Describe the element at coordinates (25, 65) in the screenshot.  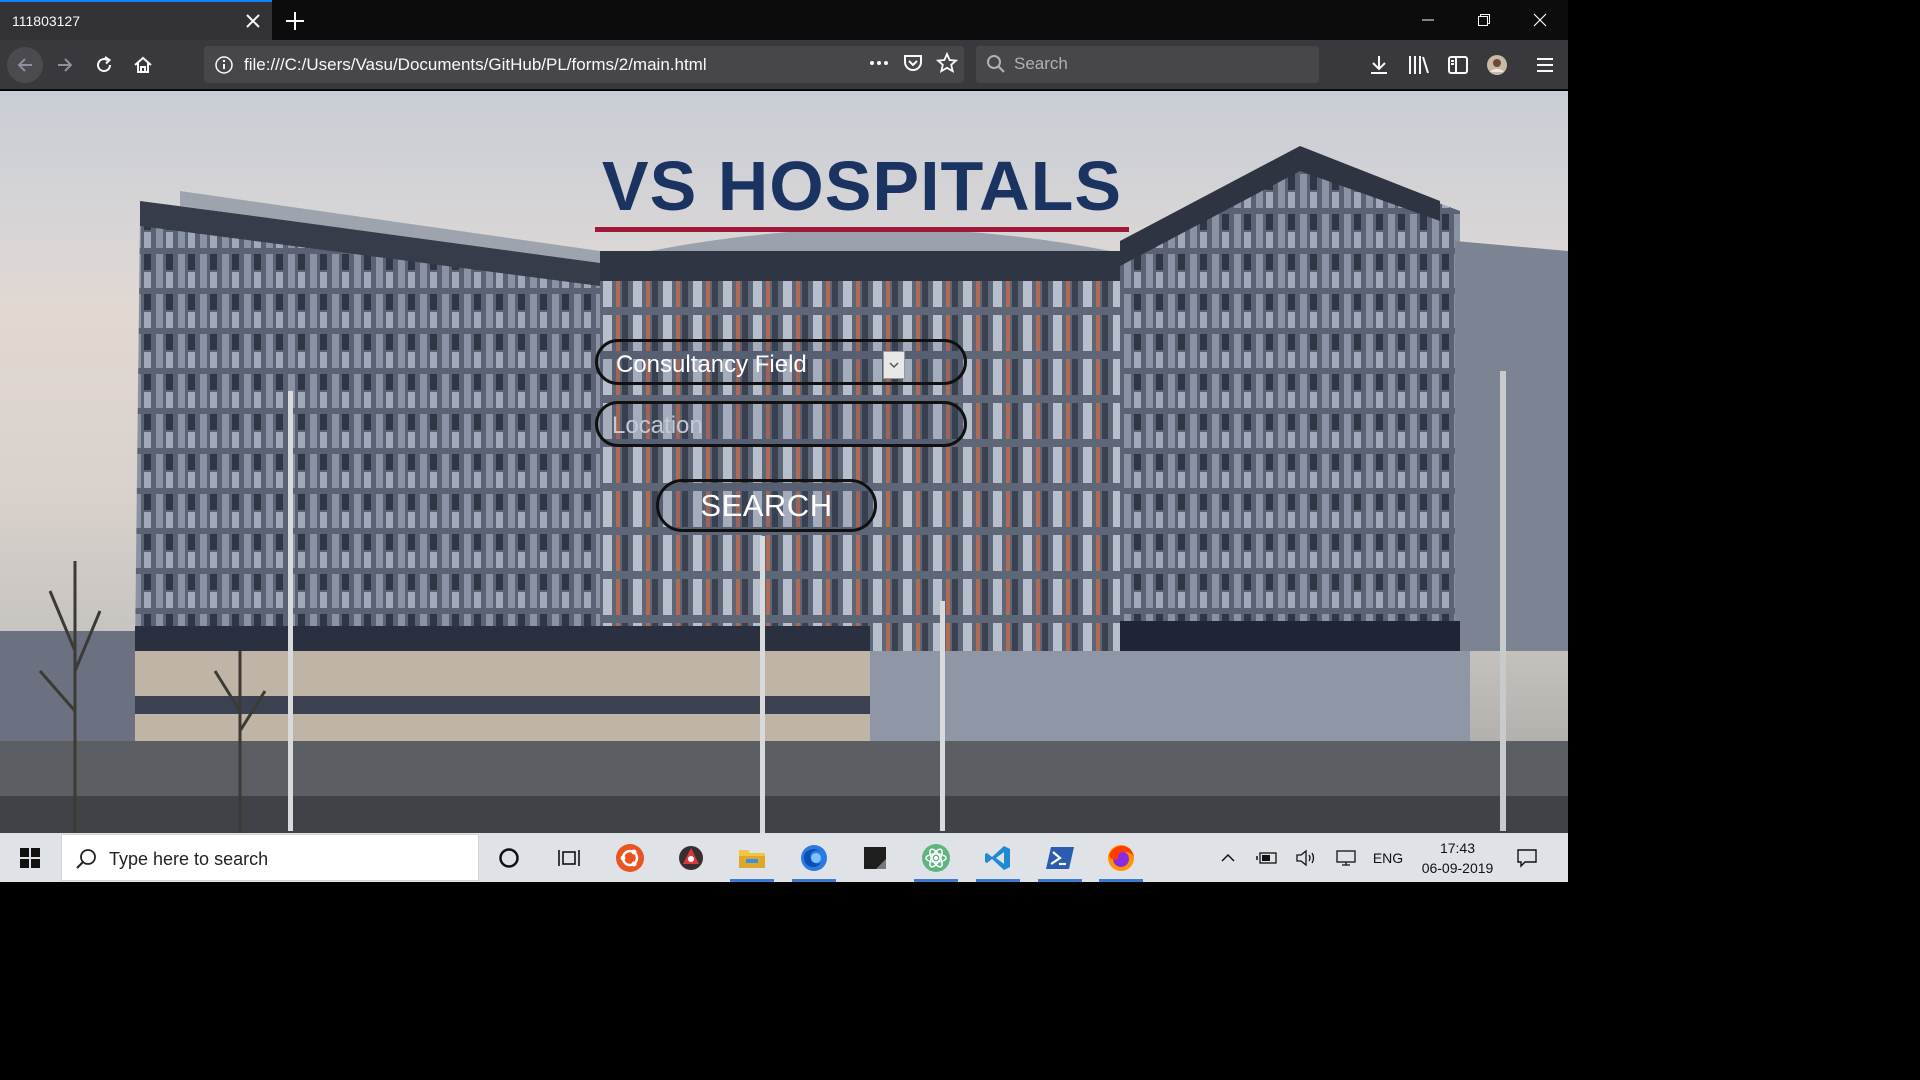
I see `back-icon` at that location.